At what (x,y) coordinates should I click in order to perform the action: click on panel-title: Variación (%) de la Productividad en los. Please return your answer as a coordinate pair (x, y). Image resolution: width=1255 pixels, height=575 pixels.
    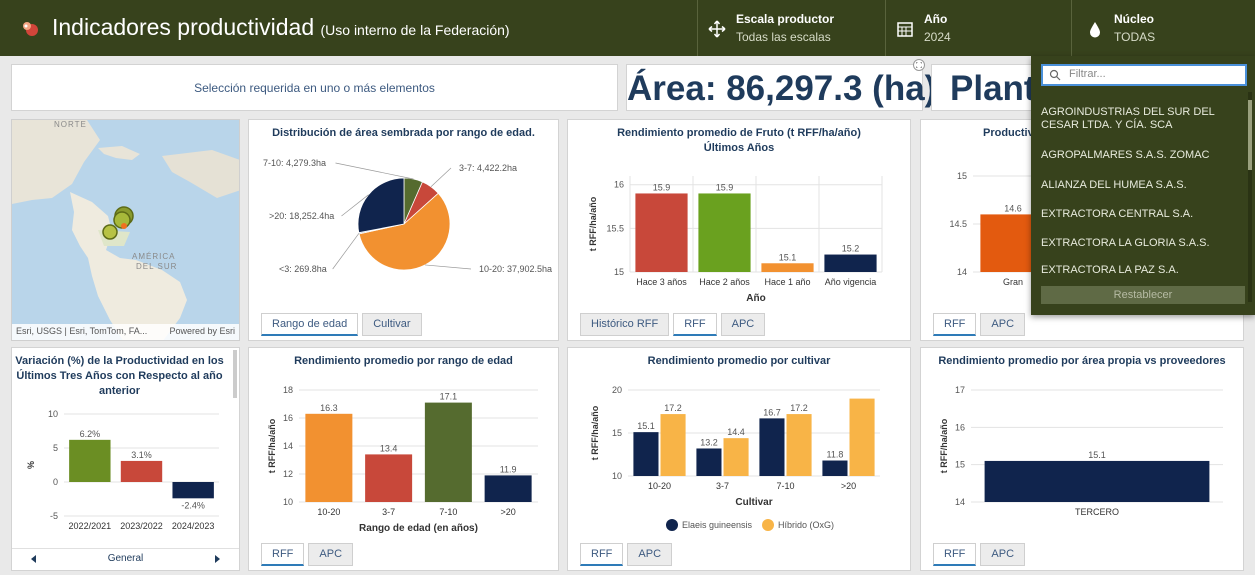
    Looking at the image, I should click on (119, 361).